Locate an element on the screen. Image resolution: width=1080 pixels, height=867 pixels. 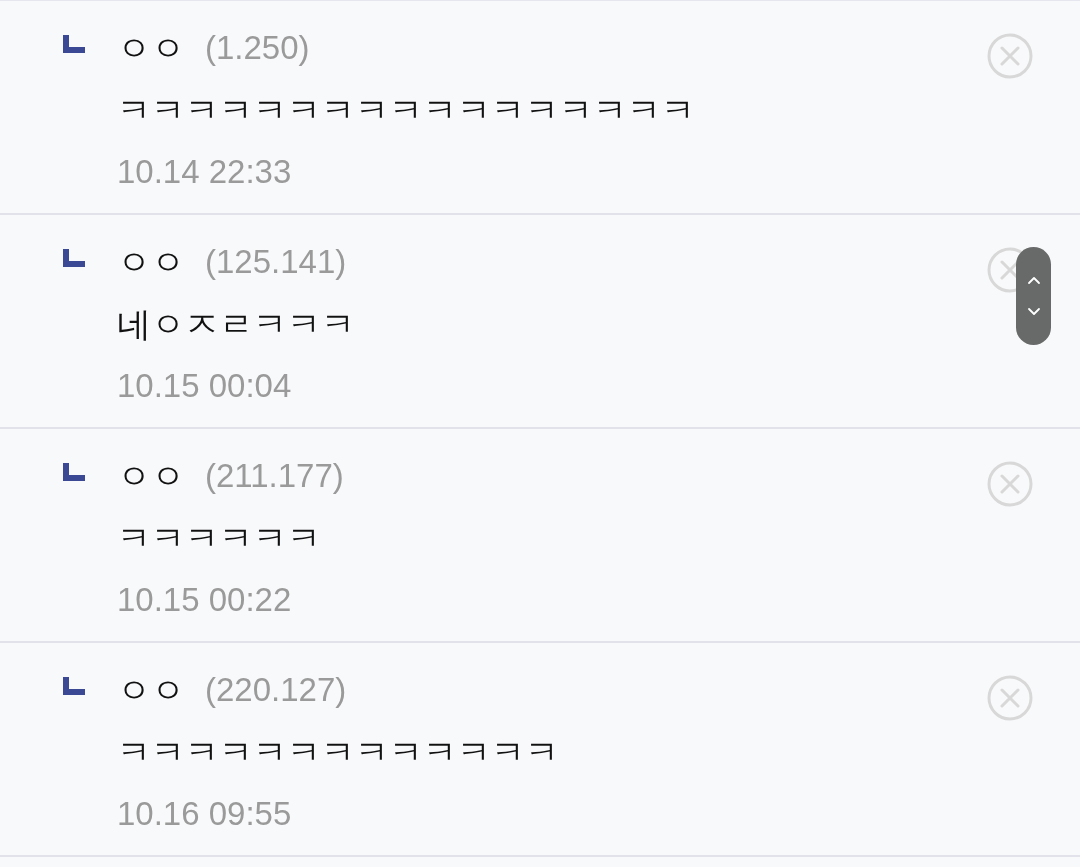
comment-text: ㅋㅋㅋㅋㅋㅋ is located at coordinates (219, 538).